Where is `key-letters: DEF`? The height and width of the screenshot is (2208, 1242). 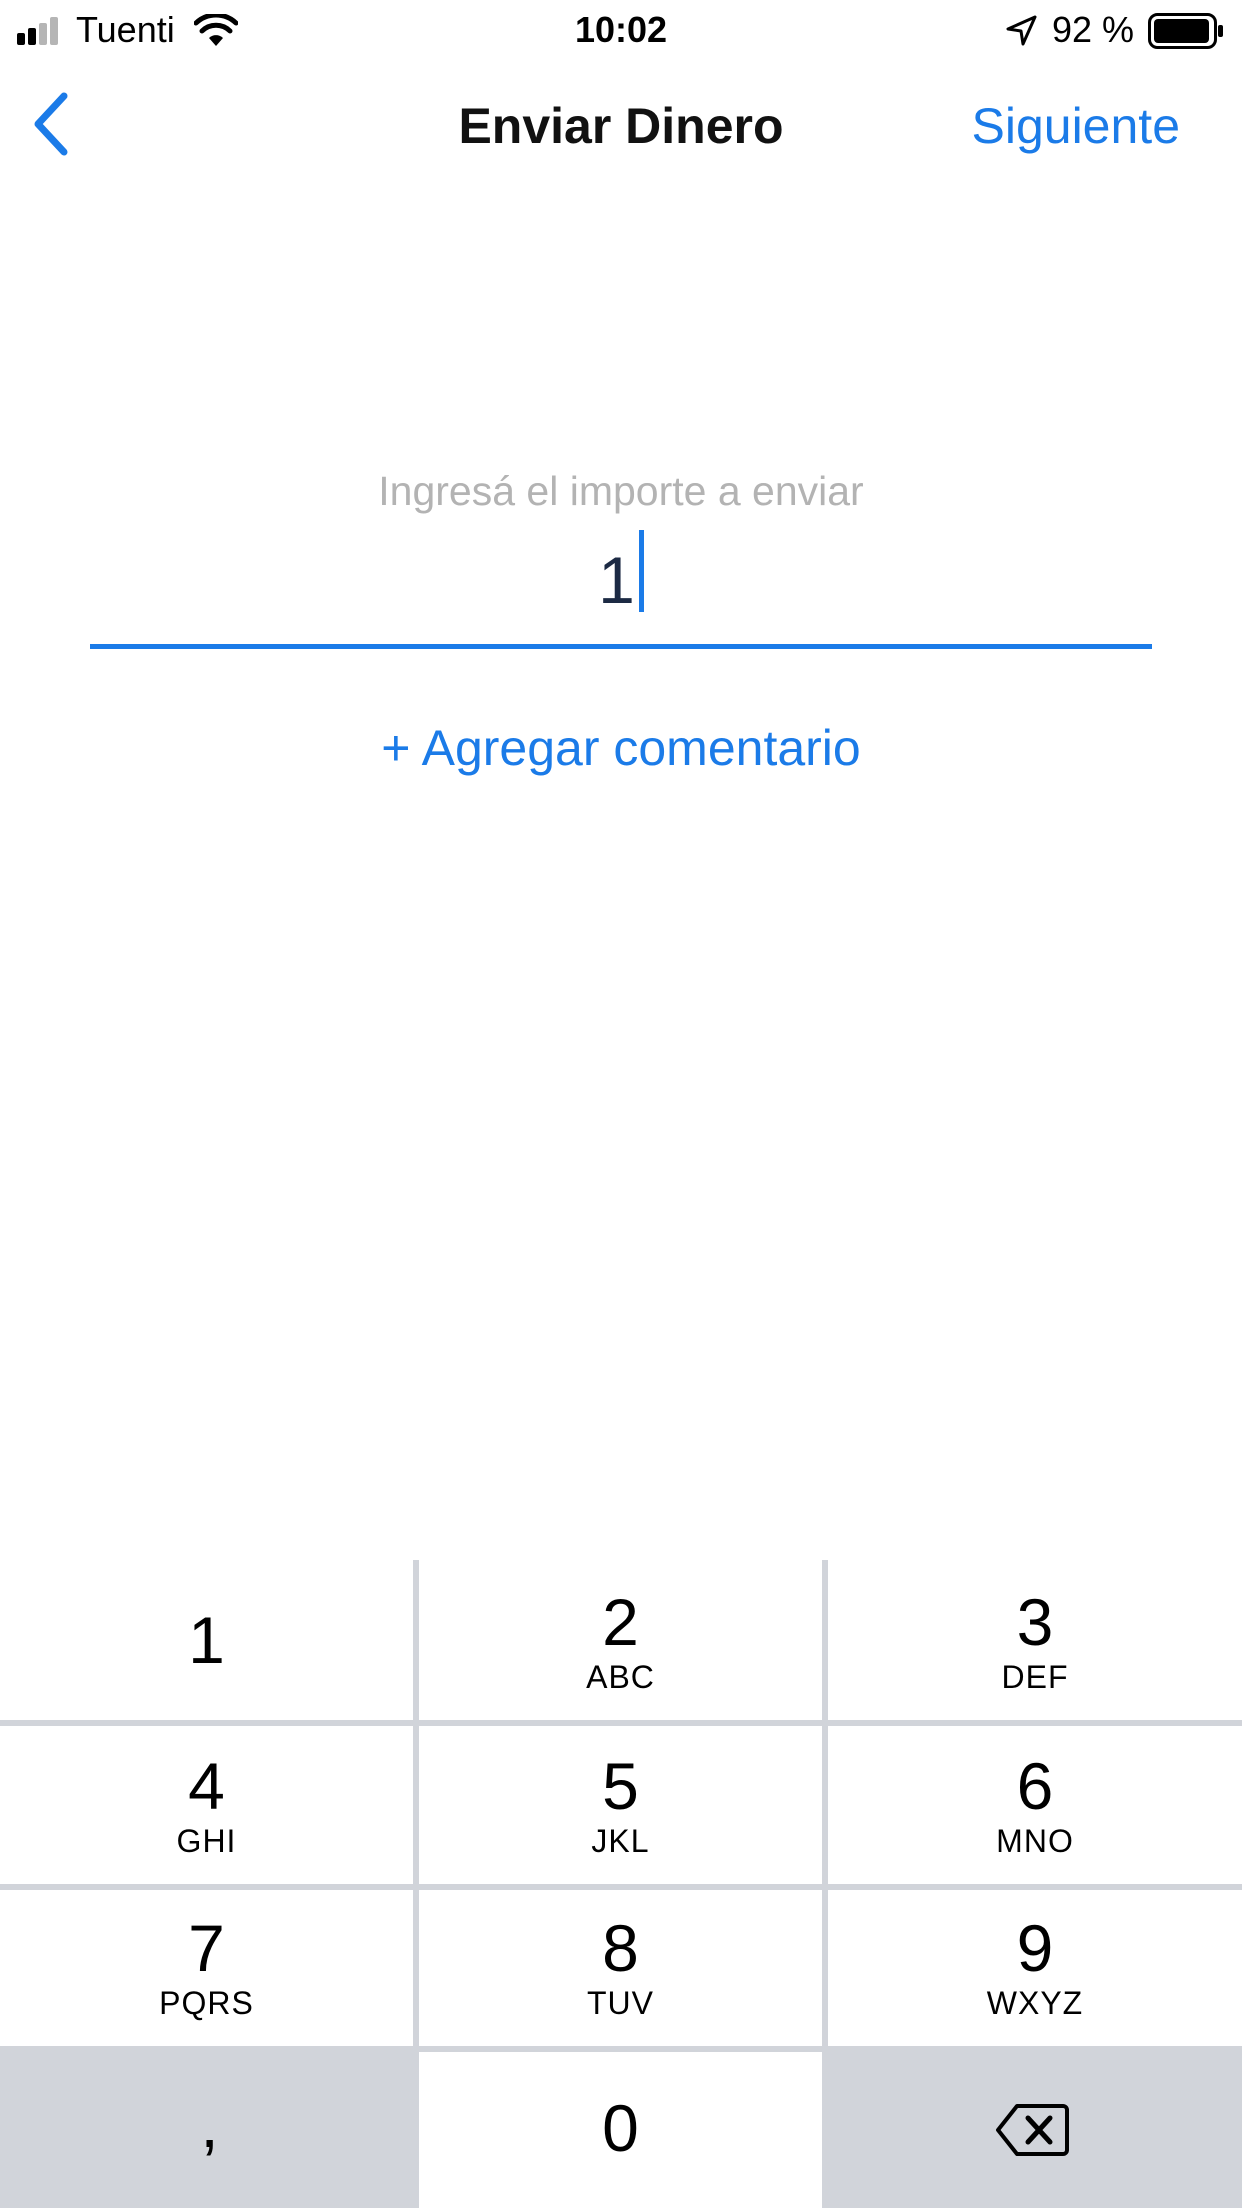
key-letters: DEF is located at coordinates (1035, 1677).